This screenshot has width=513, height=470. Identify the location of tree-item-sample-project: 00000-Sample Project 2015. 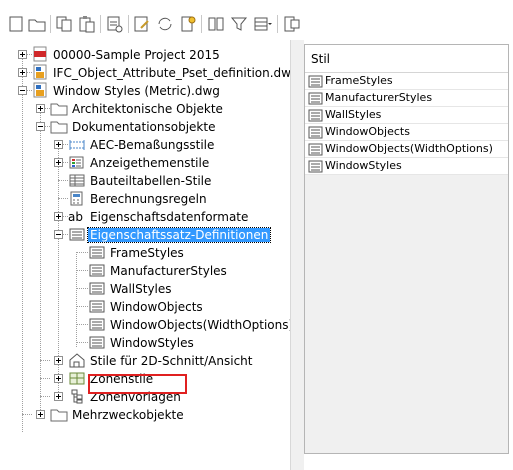
(145, 55).